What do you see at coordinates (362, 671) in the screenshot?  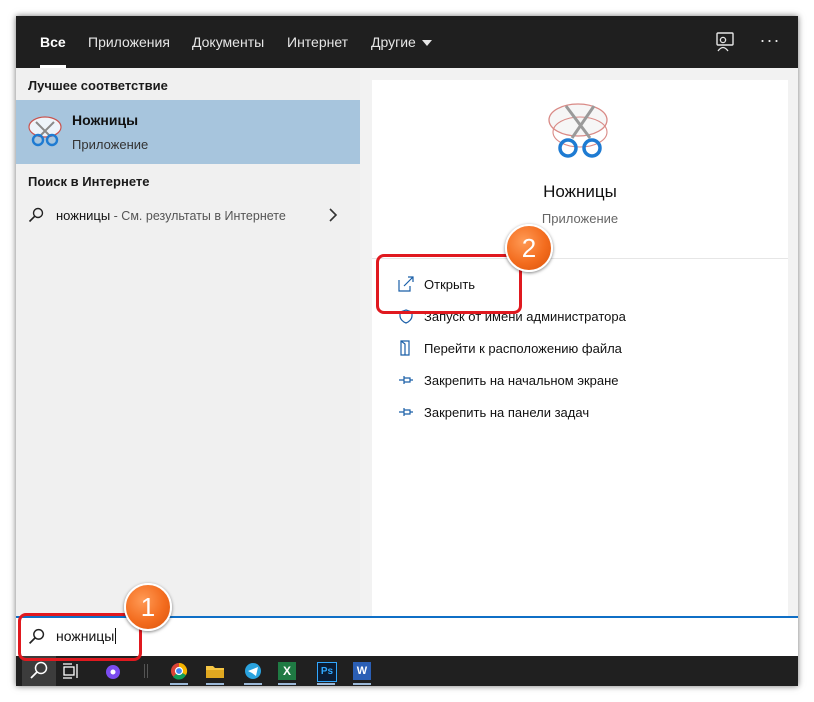 I see `word-icon: W` at bounding box center [362, 671].